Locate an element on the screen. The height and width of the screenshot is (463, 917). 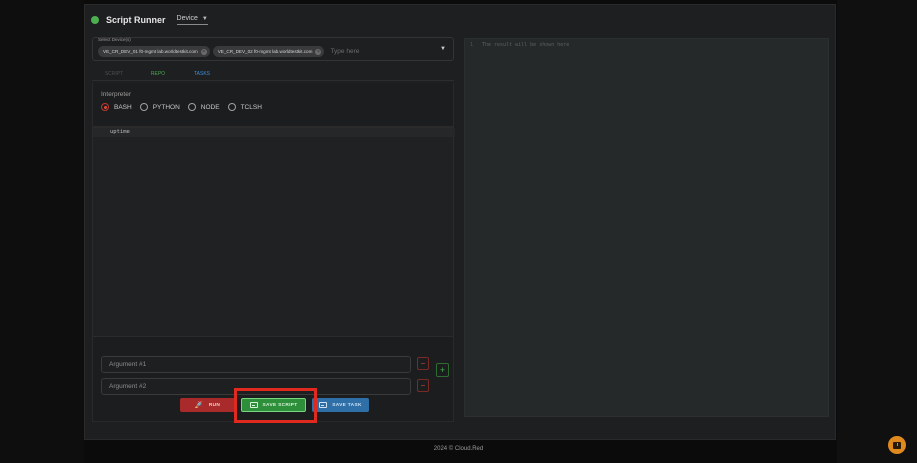
tab-bar: SCRIPT REPO TASKS is located at coordinates (273, 74).